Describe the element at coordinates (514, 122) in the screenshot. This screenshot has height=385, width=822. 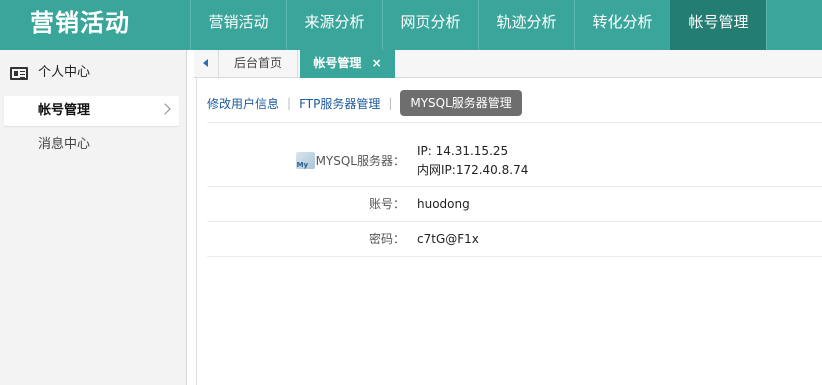
I see `divider` at that location.